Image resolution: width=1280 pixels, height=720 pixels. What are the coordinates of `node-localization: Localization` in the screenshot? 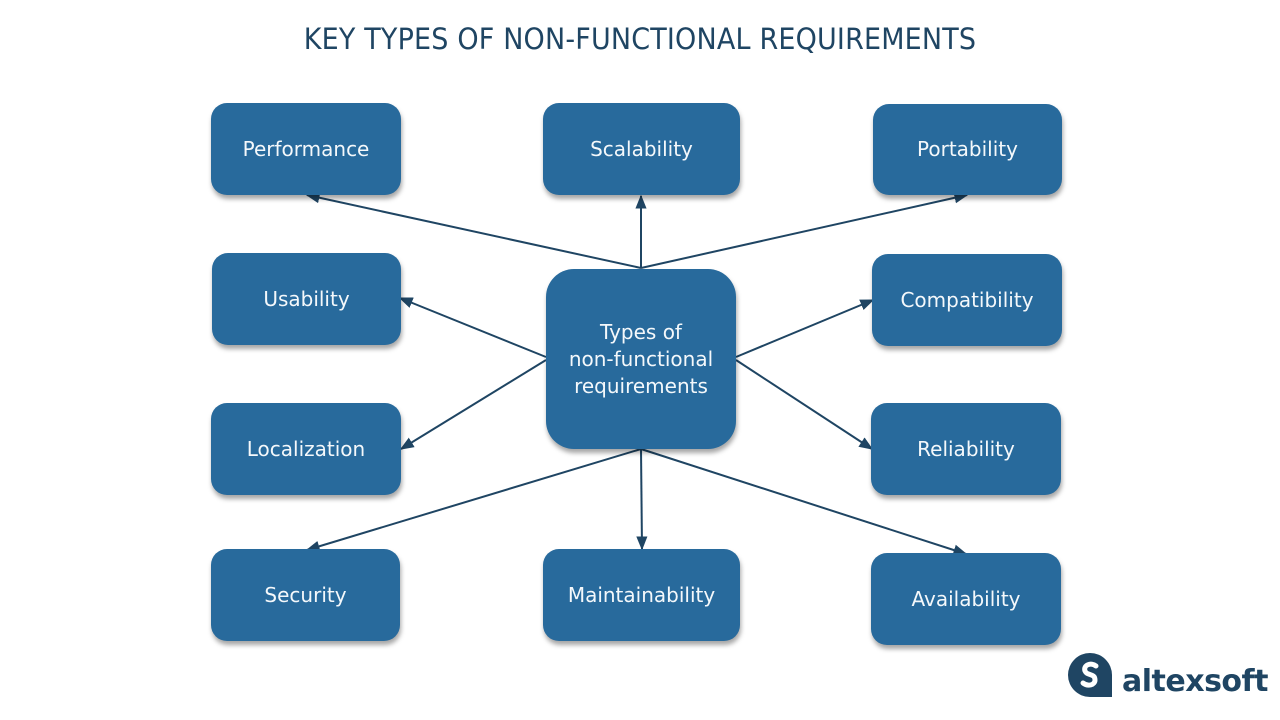 It's located at (306, 449).